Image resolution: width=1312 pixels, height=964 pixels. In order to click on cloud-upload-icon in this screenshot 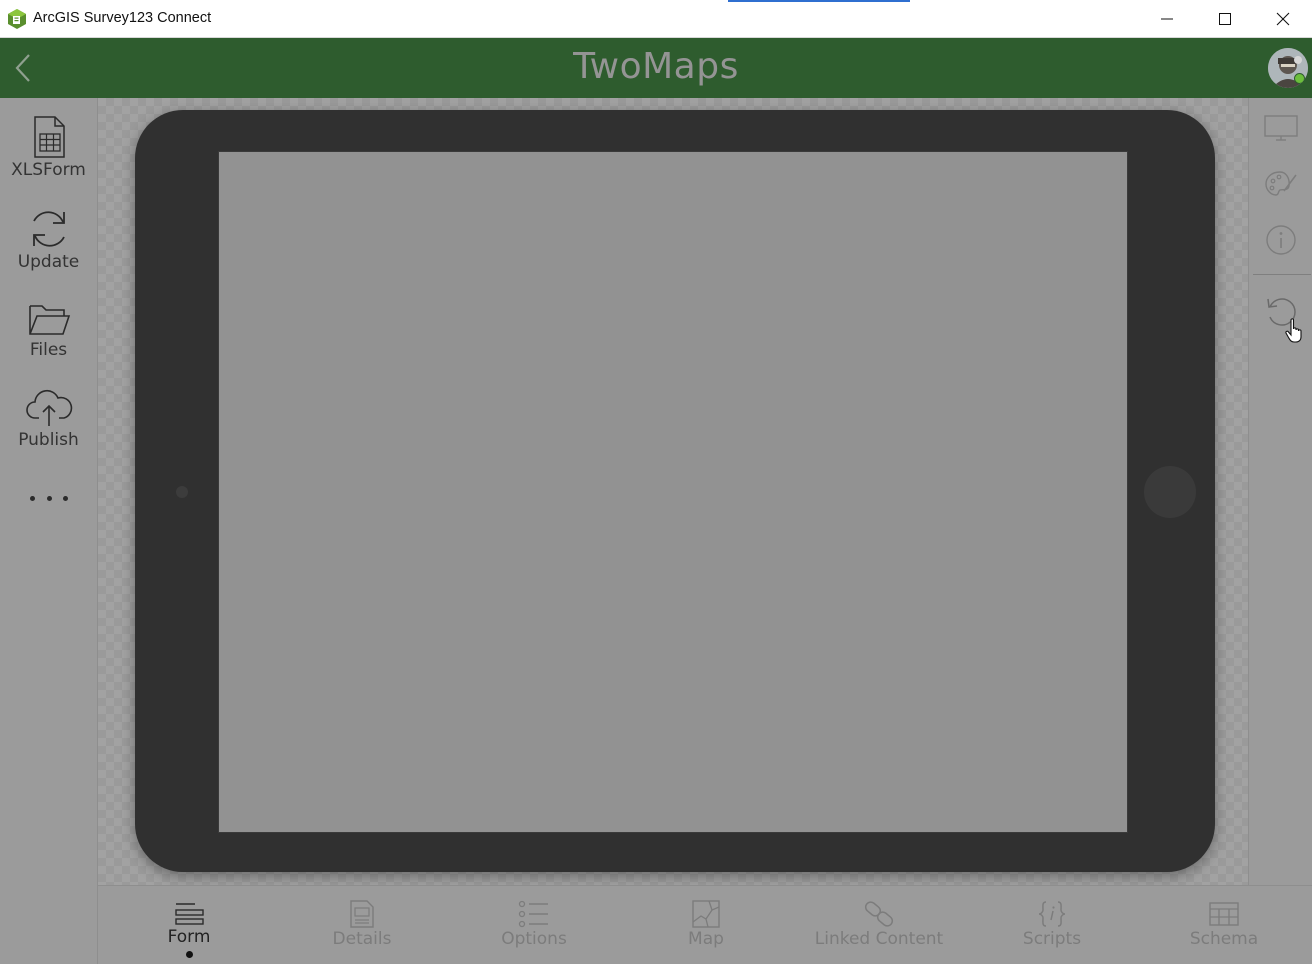, I will do `click(48, 407)`.